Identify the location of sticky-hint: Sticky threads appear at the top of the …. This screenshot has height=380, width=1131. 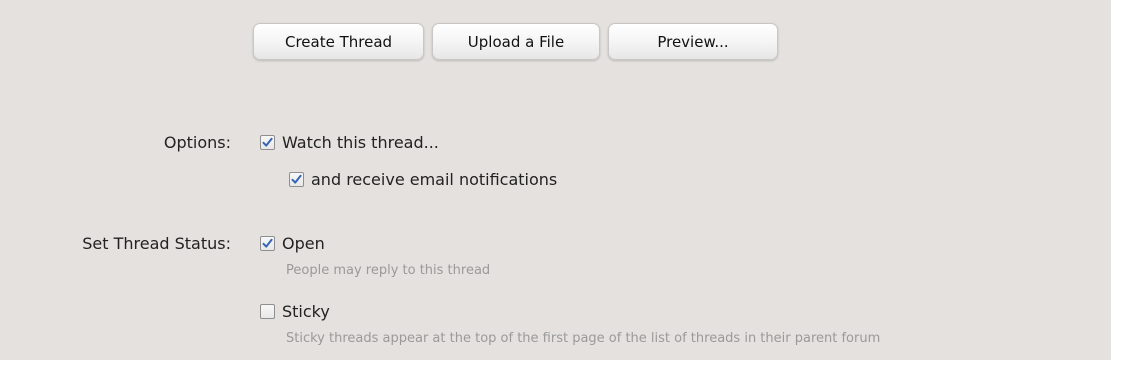
(583, 338).